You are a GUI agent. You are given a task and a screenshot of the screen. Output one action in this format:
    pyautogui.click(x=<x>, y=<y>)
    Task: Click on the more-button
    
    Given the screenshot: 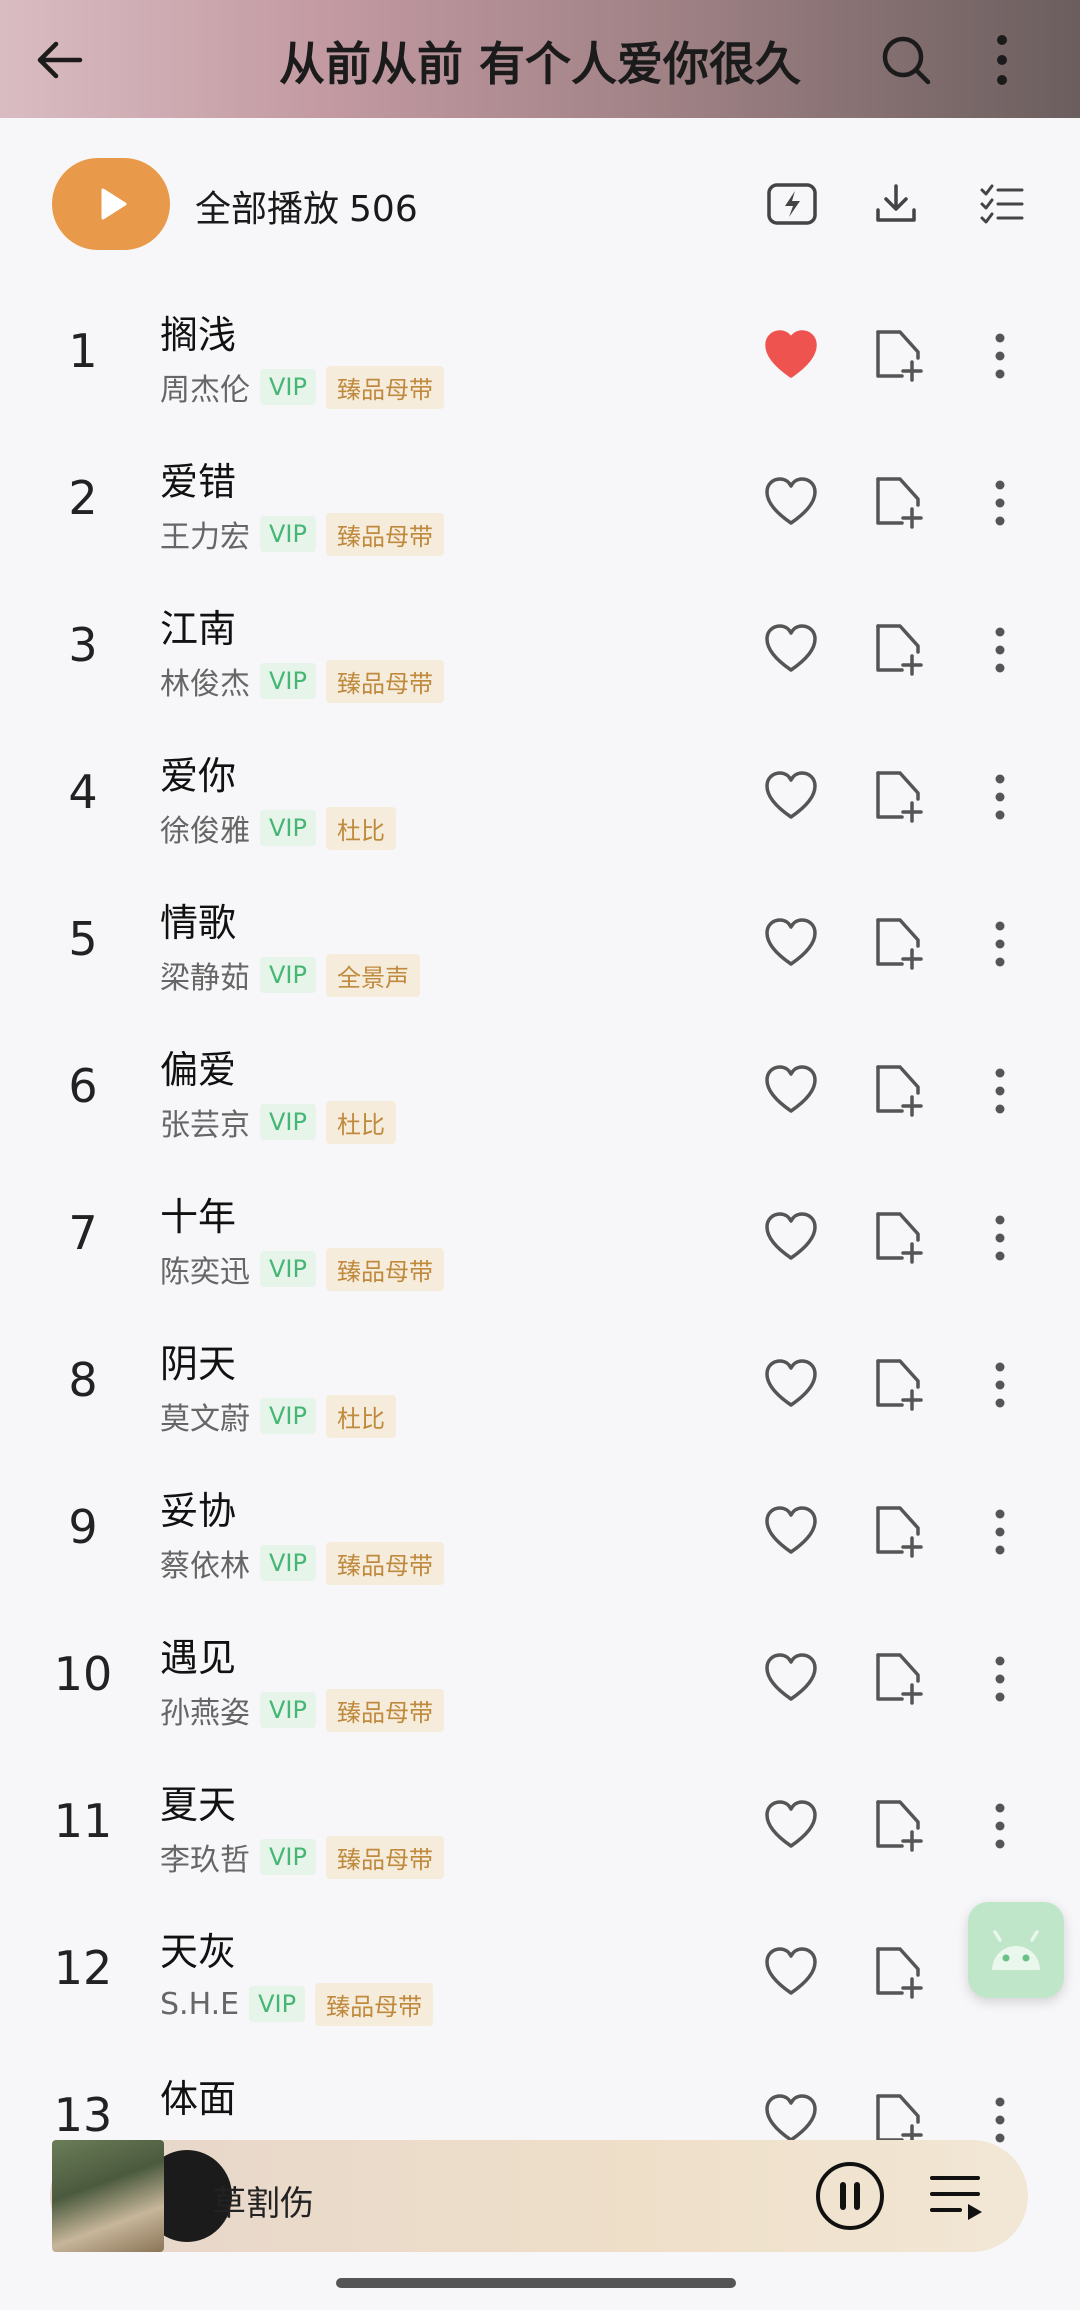 What is the action you would take?
    pyautogui.click(x=1002, y=60)
    